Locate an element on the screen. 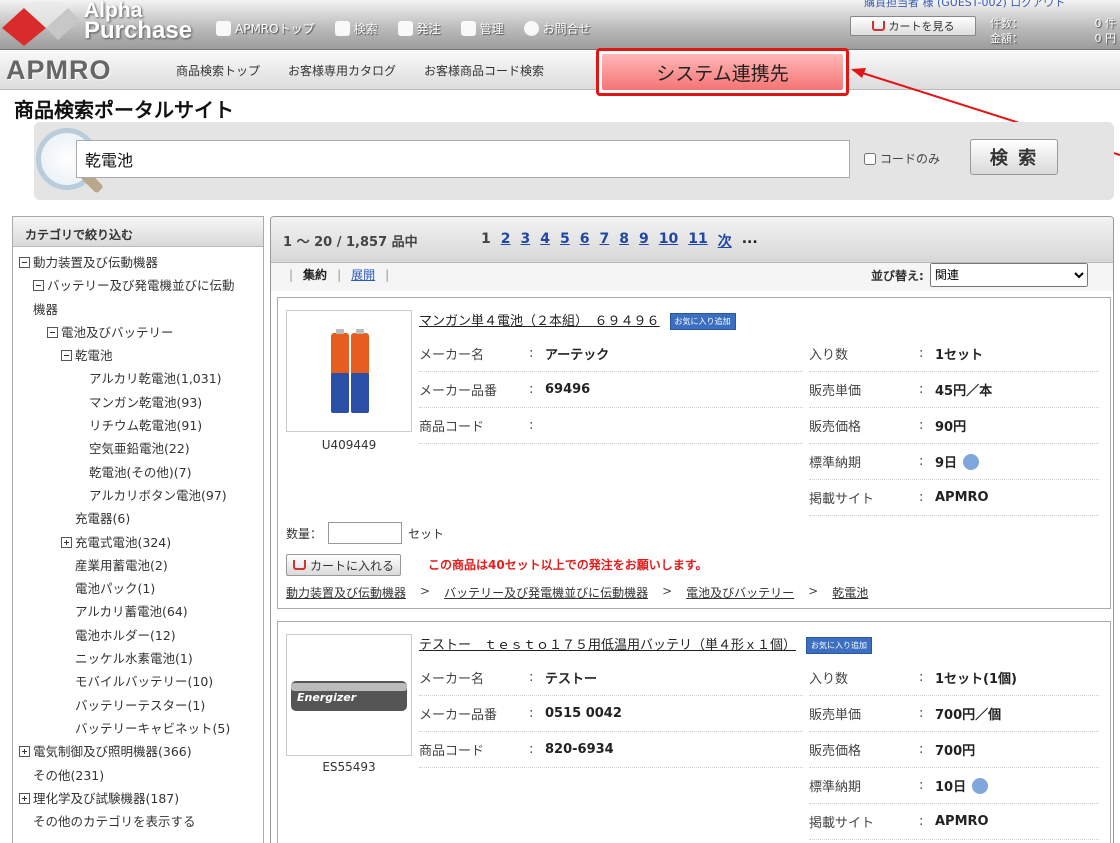  sidebar-category-item: 機器 is located at coordinates (138, 309).